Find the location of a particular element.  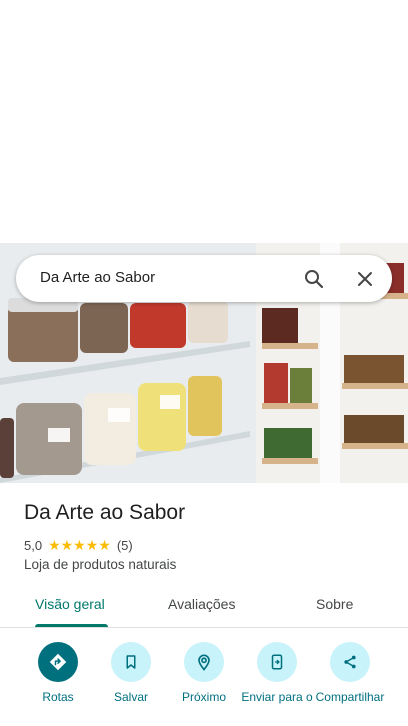

close-icon is located at coordinates (365, 279).